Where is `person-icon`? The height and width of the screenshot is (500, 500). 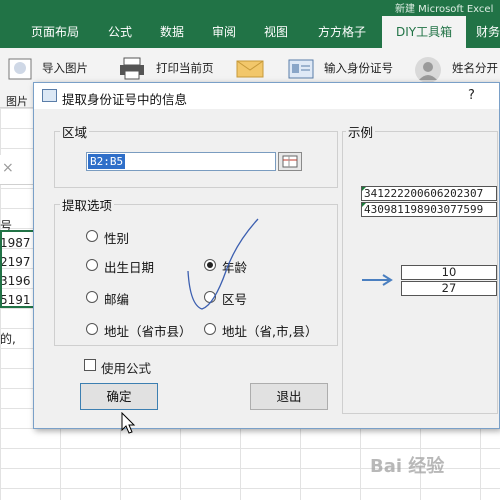
person-icon is located at coordinates (428, 70).